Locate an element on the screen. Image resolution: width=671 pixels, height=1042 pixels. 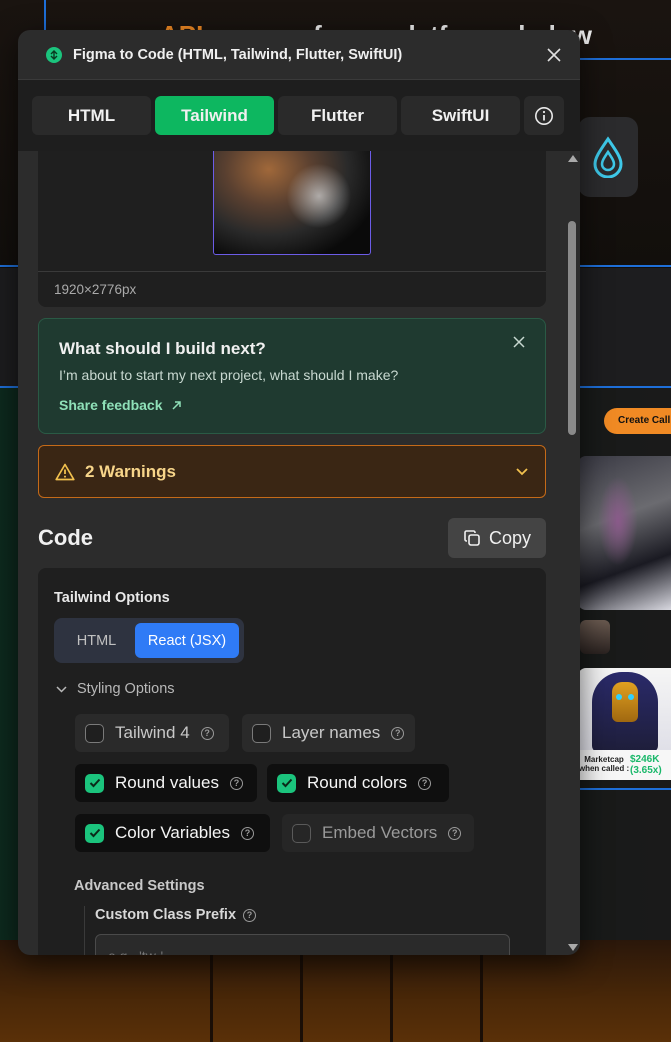
checkbox-label: Round values is located at coordinates (167, 782).